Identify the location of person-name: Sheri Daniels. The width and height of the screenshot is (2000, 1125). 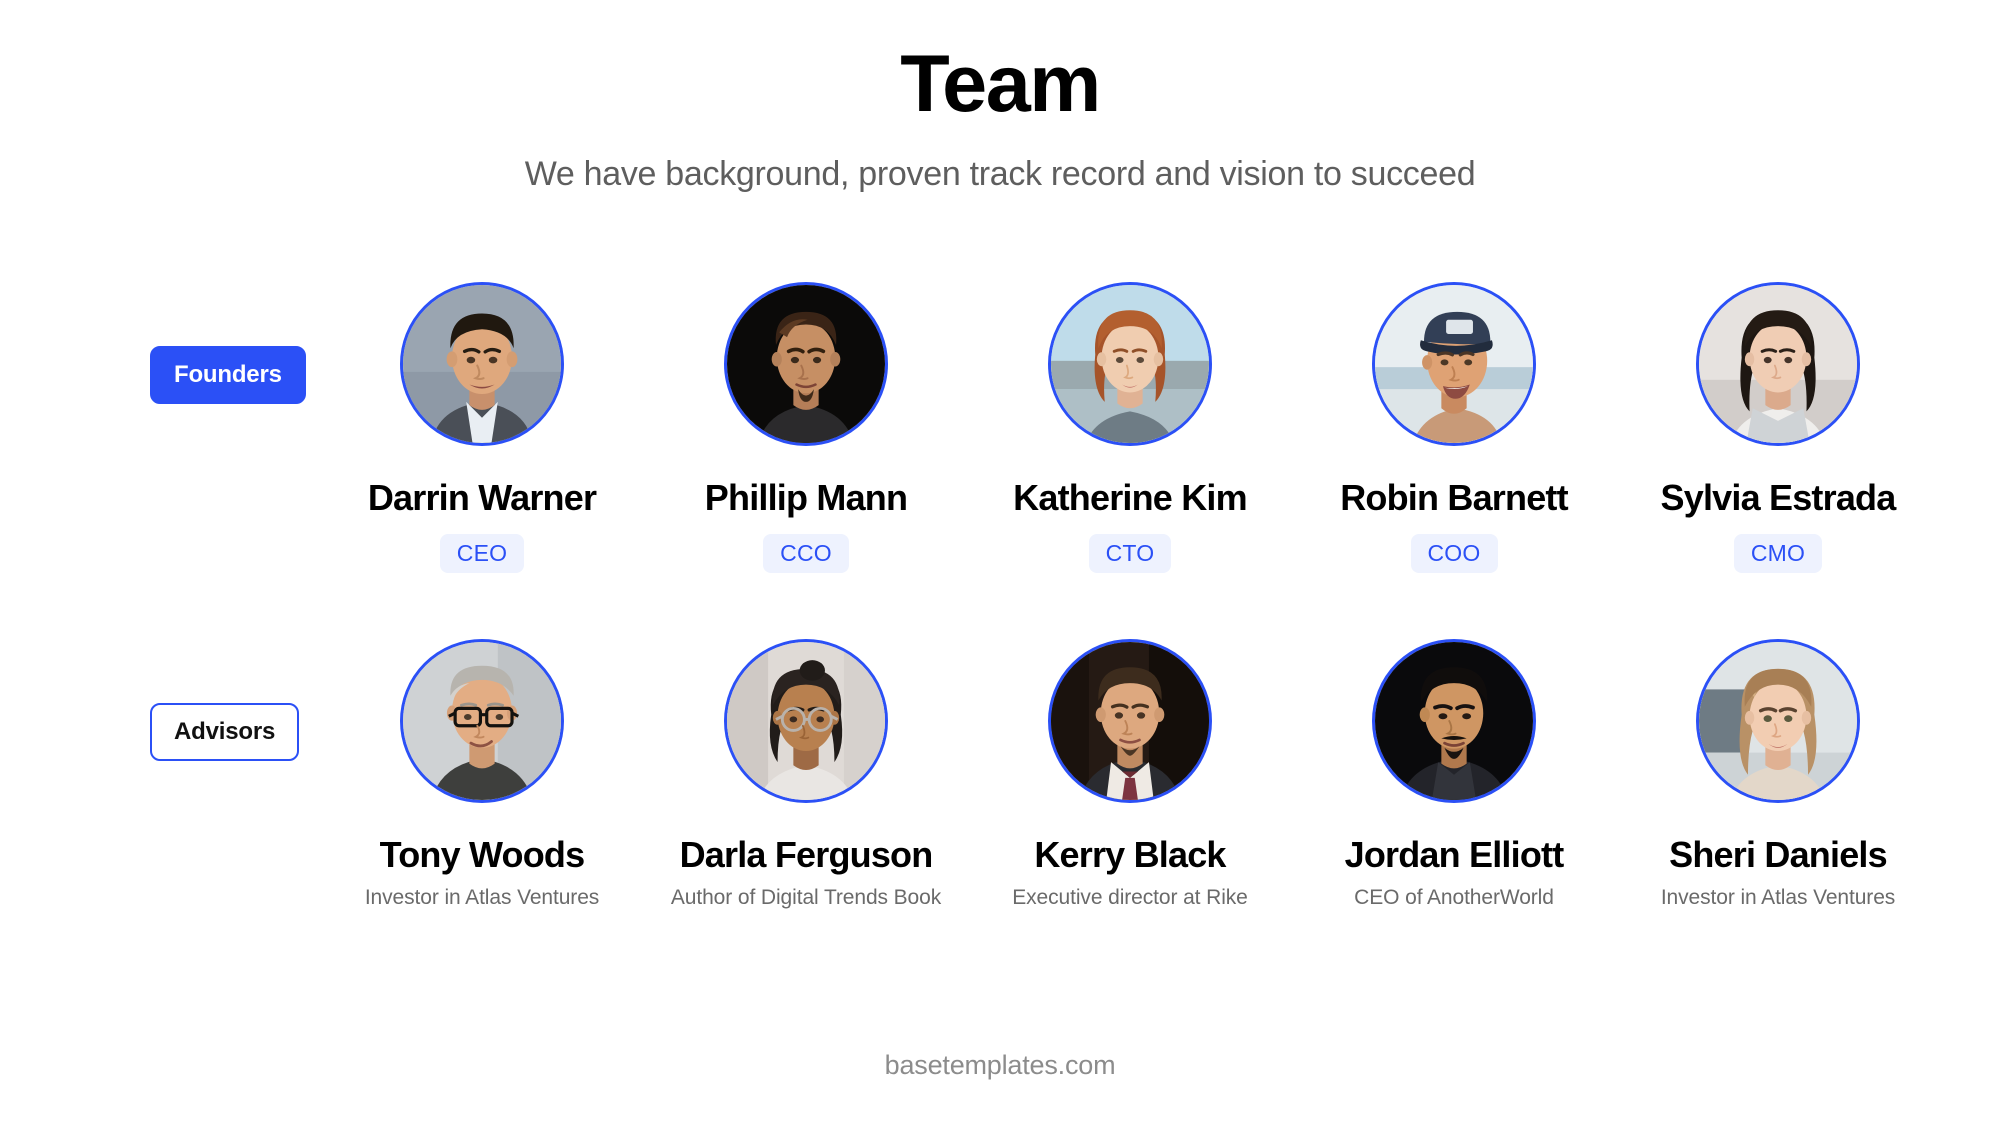
(1778, 854).